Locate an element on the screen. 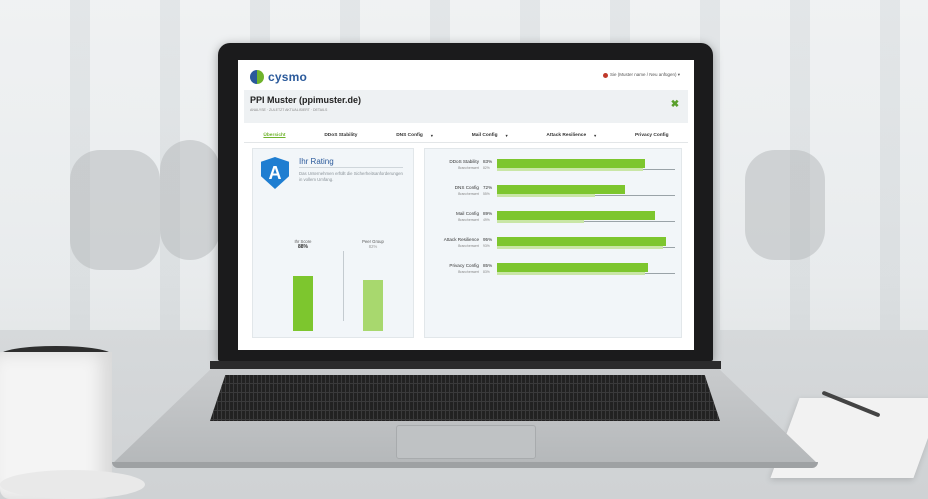 The width and height of the screenshot is (928, 499). page-subtitle: ANALYSE · ZULETZT AKTUALISIERT · DETAILS is located at coordinates (289, 110).